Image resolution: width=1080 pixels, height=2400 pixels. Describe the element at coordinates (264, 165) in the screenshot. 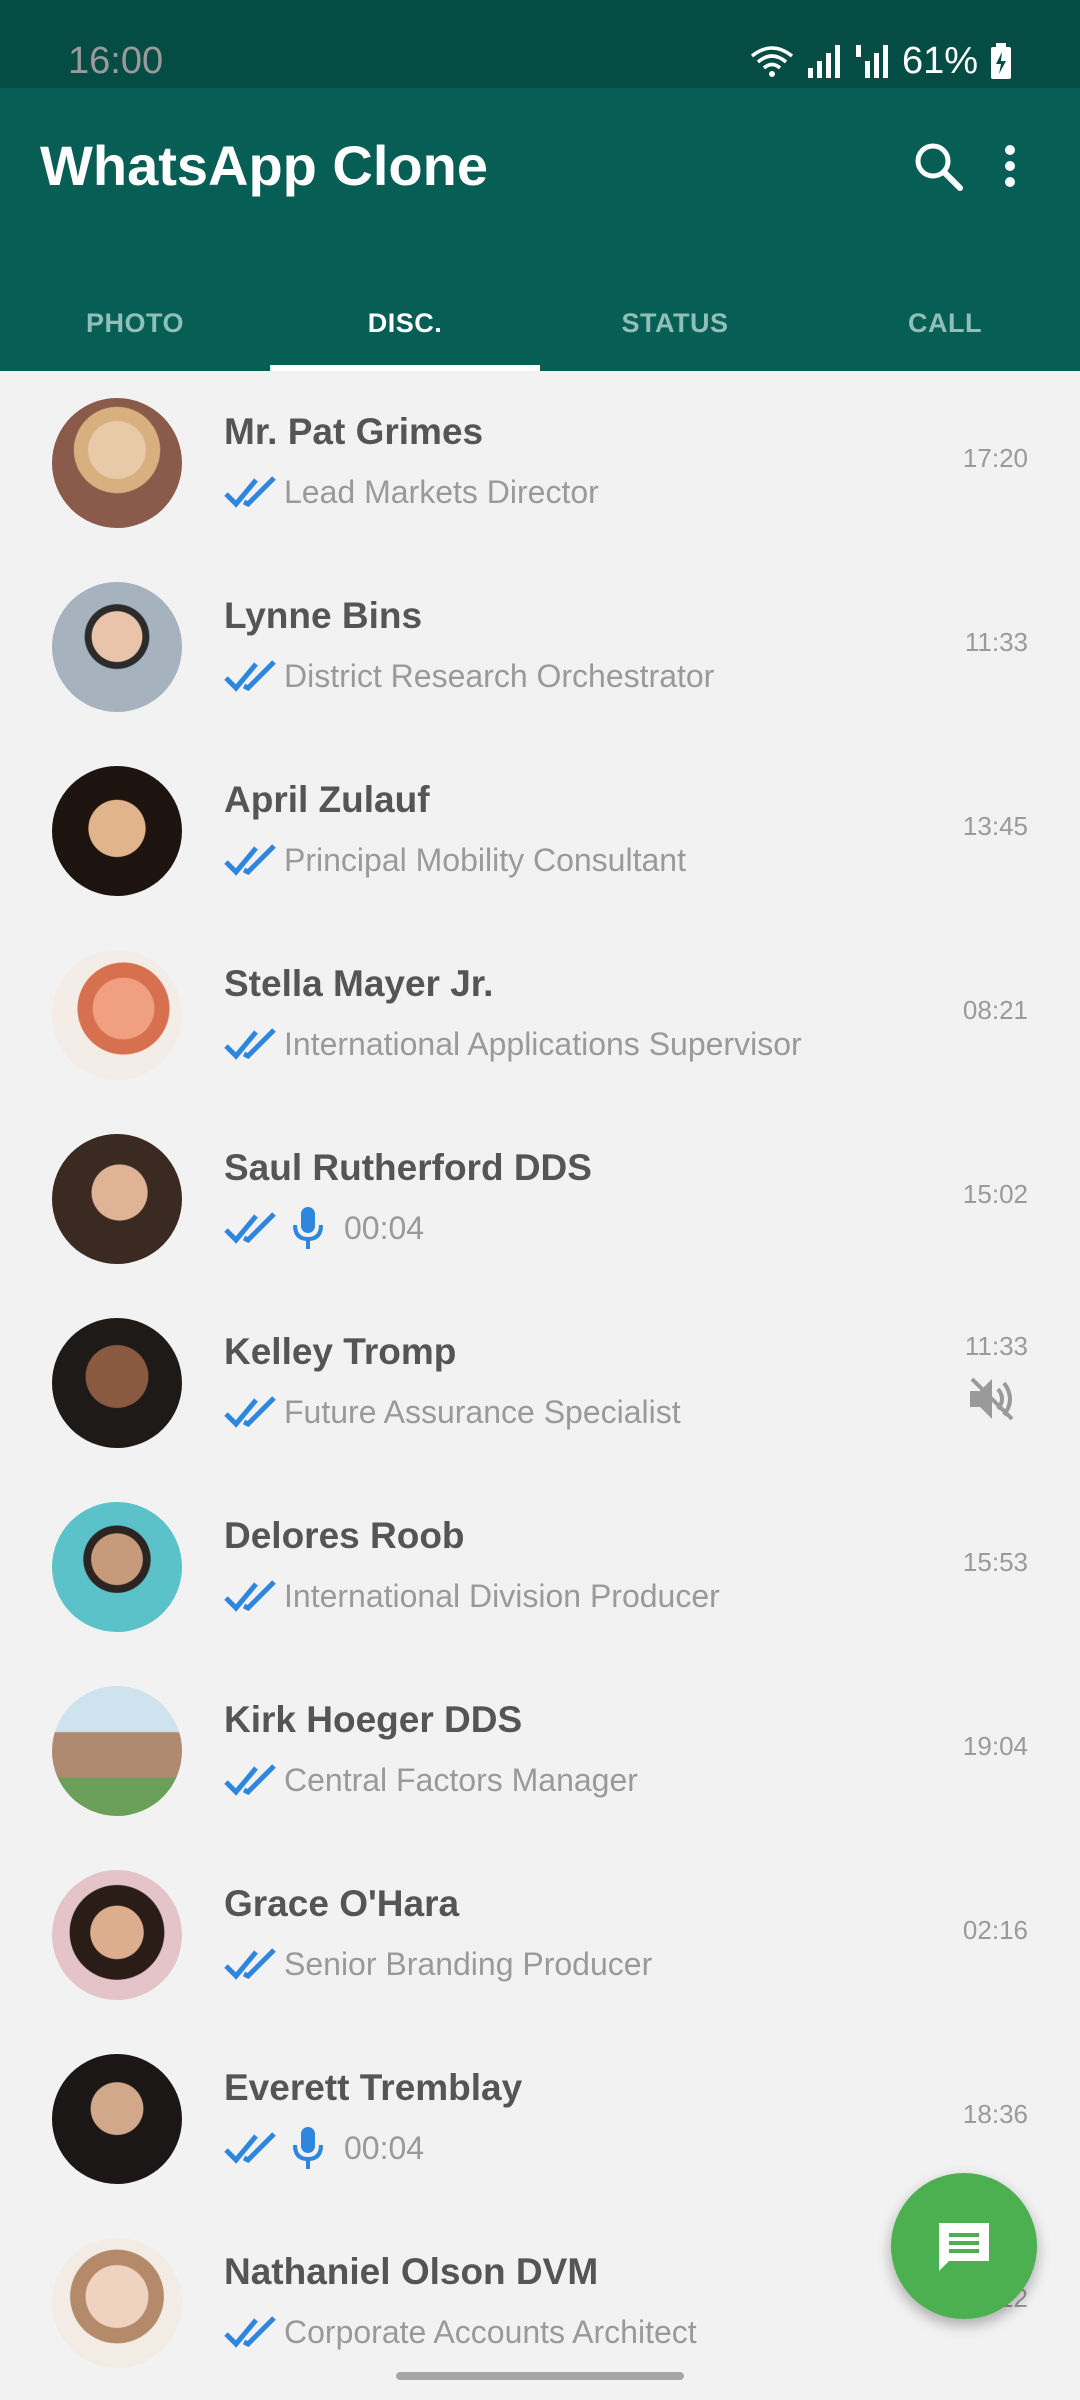

I see `app-title: WhatsApp Clone` at that location.